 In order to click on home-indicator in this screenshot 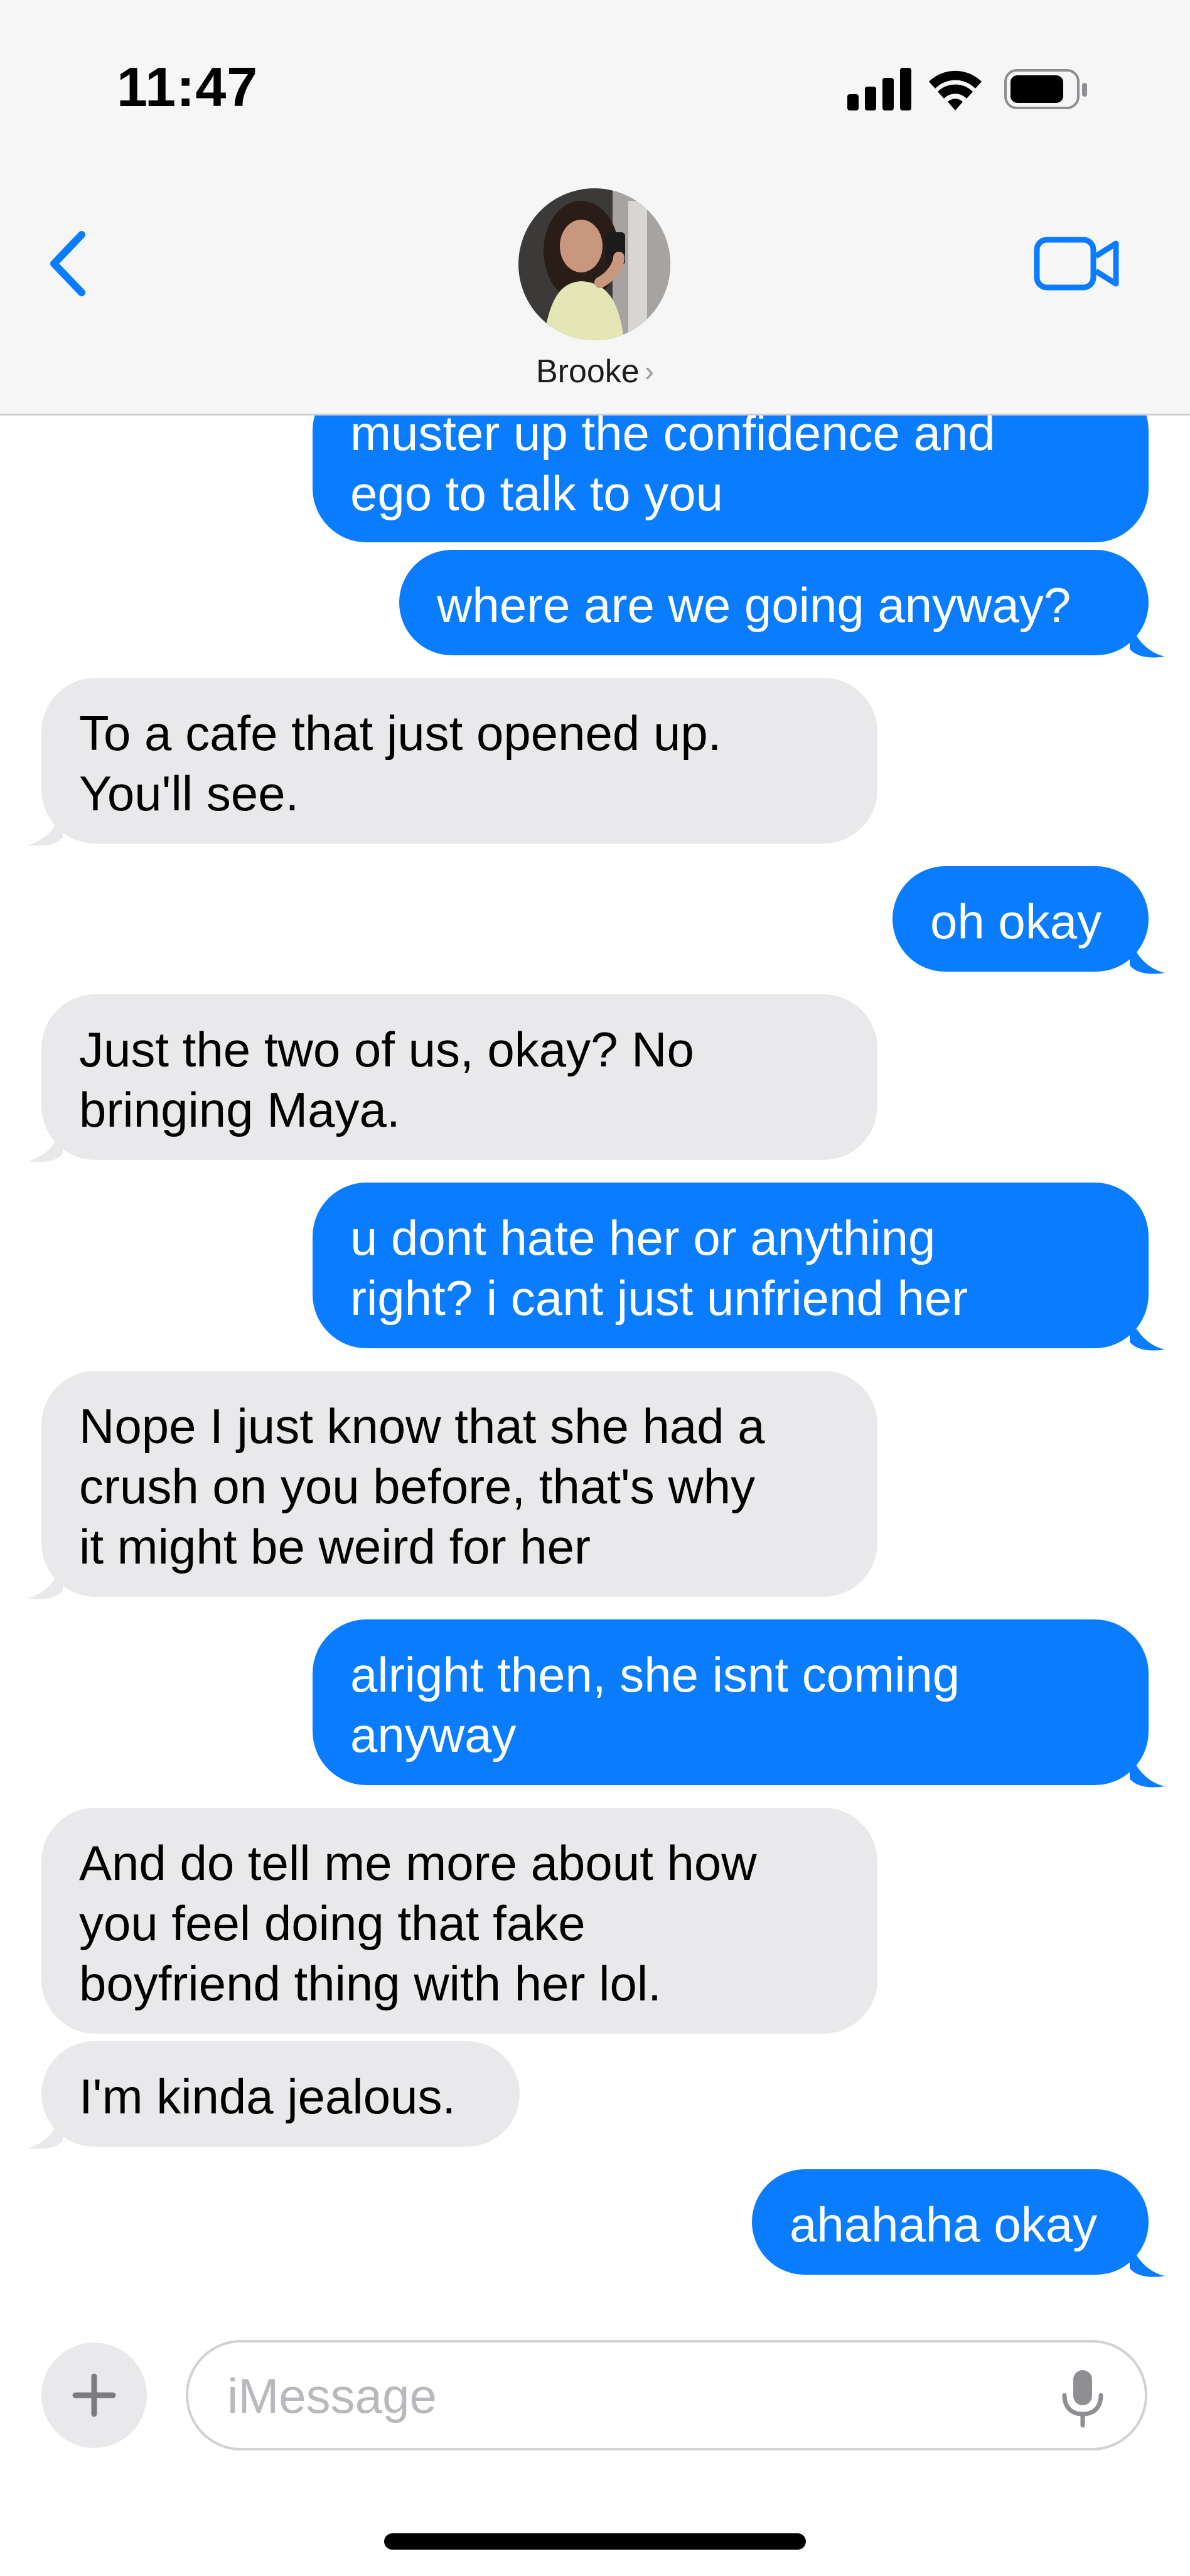, I will do `click(595, 2541)`.